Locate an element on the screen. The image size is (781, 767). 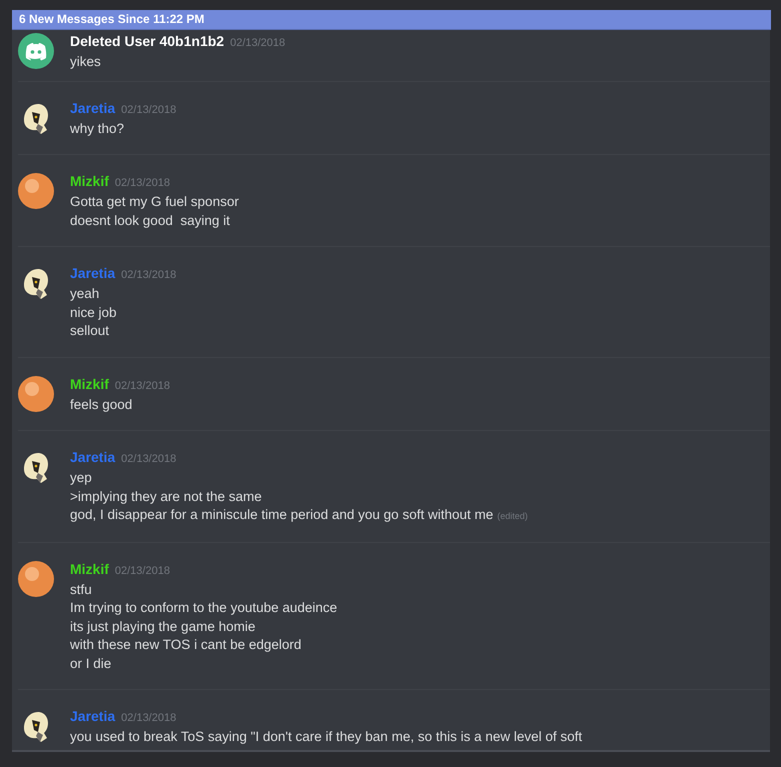
message-text: feels good is located at coordinates (101, 404).